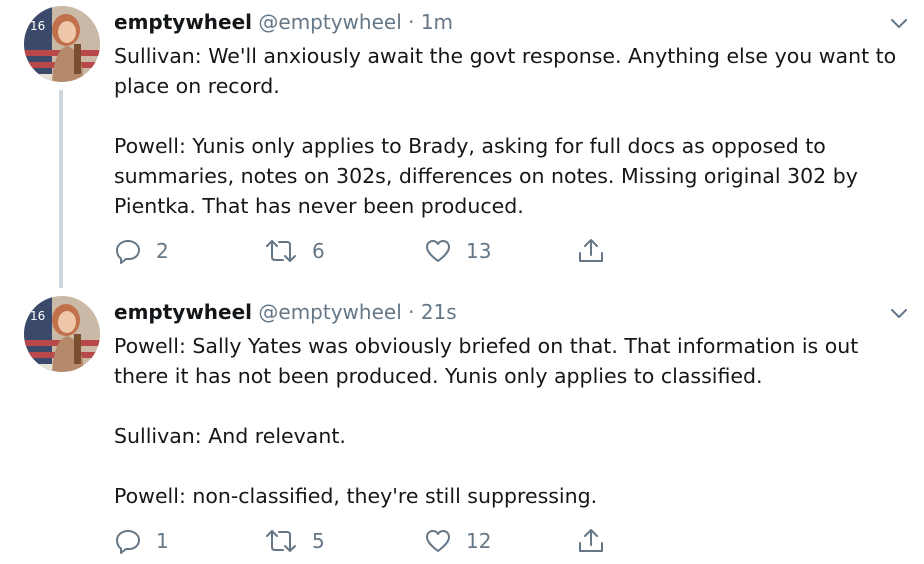  Describe the element at coordinates (374, 541) in the screenshot. I see `tweet-actions: 1 5 12` at that location.